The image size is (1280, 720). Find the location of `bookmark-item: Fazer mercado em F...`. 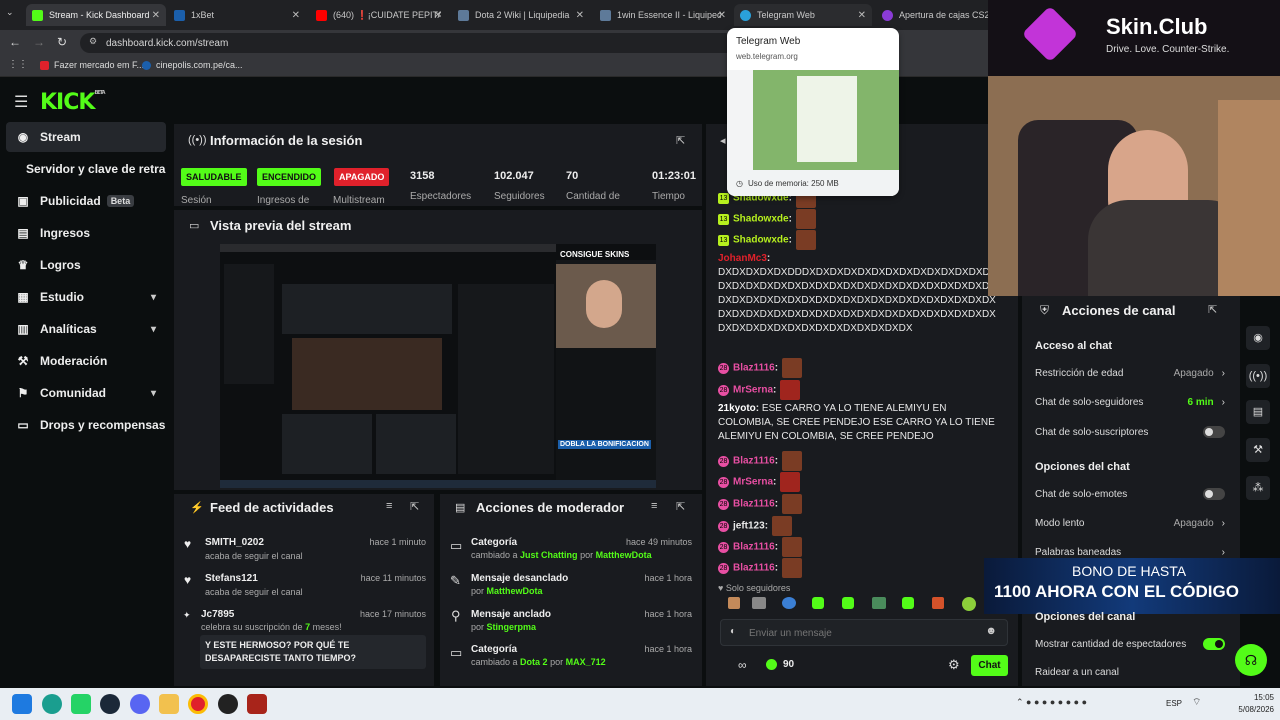

bookmark-item: Fazer mercado em F... is located at coordinates (92, 65).